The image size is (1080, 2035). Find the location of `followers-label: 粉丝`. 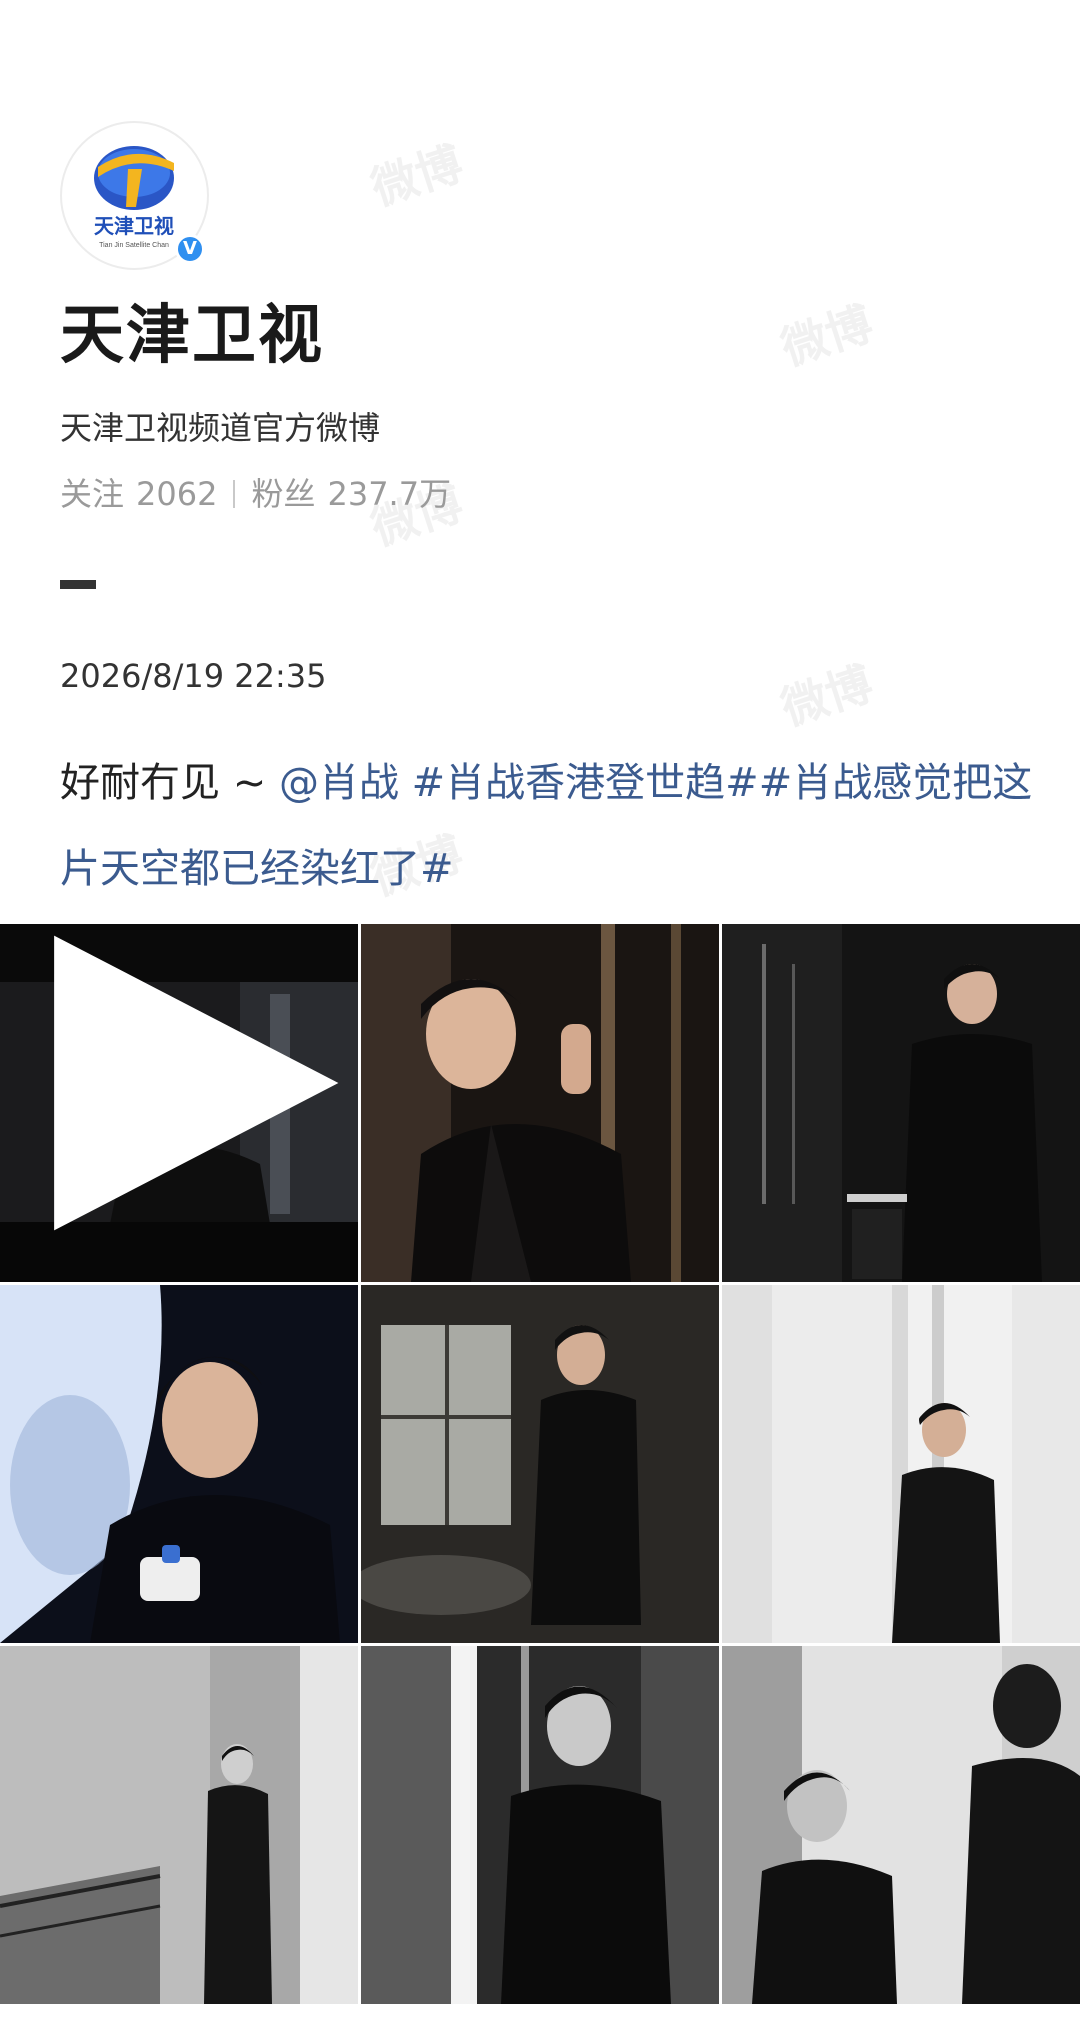

followers-label: 粉丝 is located at coordinates (283, 494).